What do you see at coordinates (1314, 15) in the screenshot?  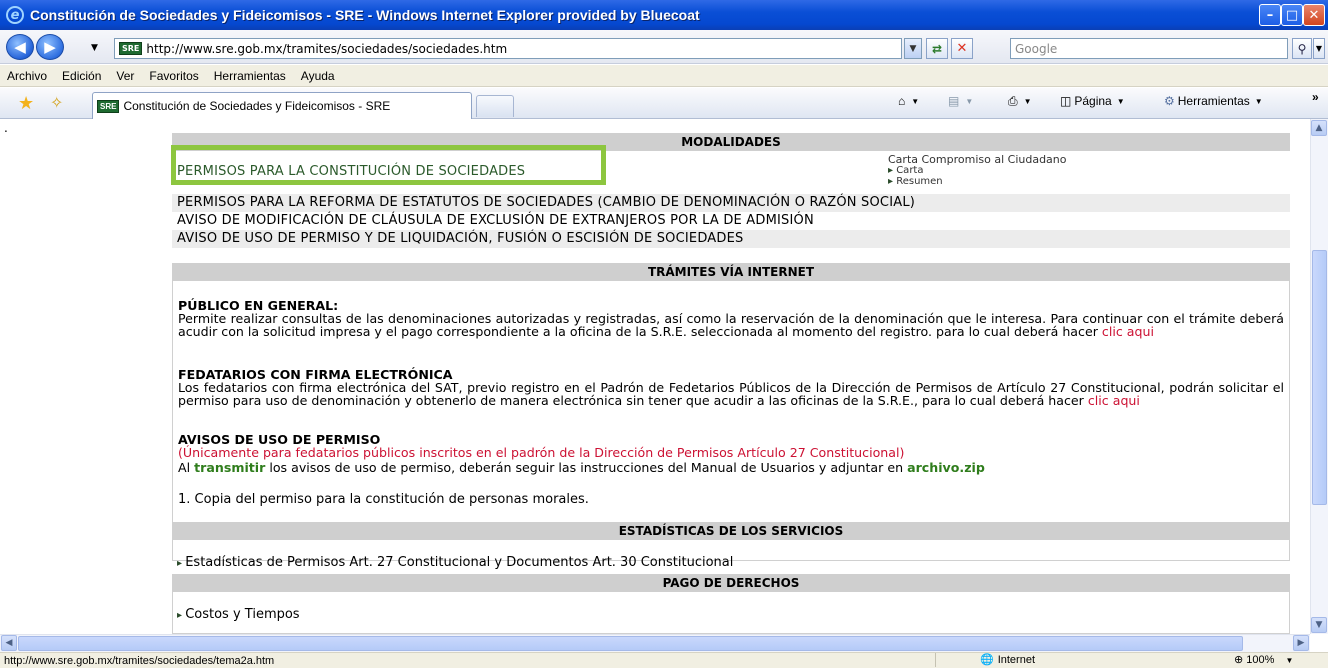 I see `close-button: ✕` at bounding box center [1314, 15].